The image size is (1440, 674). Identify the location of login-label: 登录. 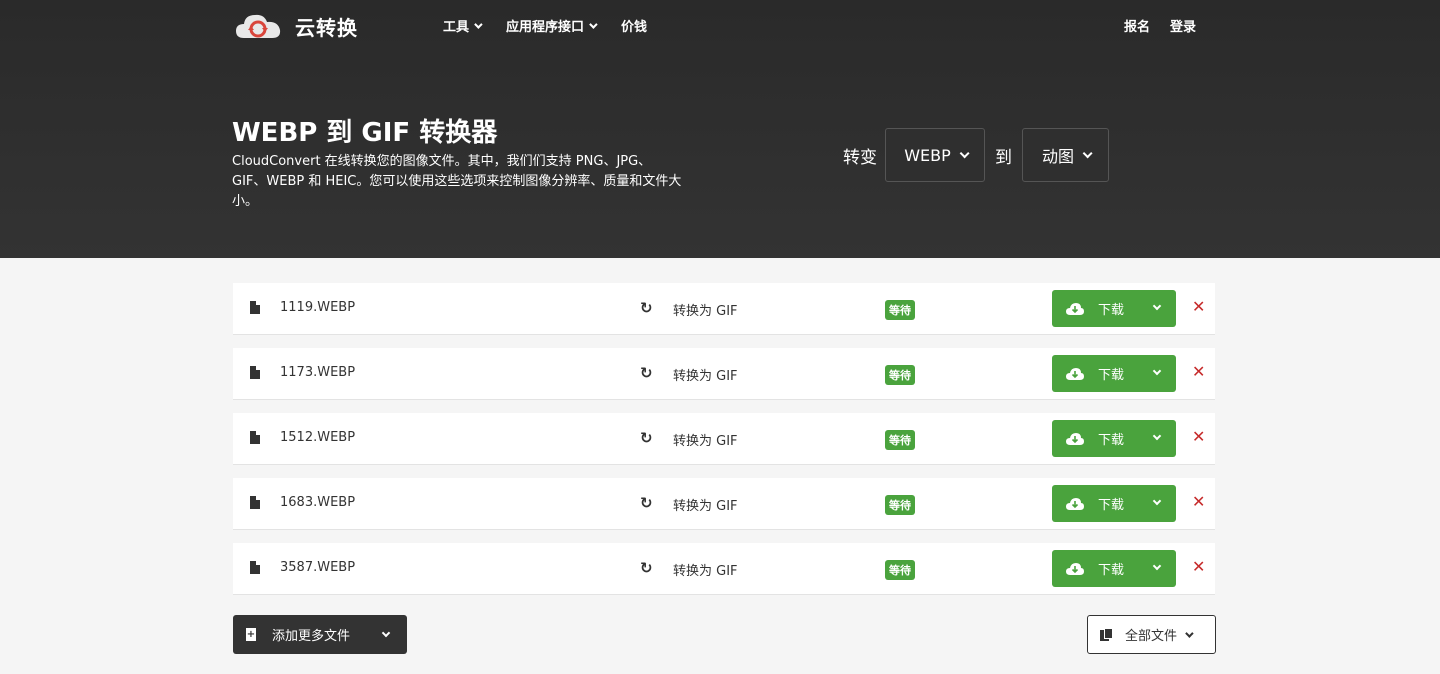
(1183, 27).